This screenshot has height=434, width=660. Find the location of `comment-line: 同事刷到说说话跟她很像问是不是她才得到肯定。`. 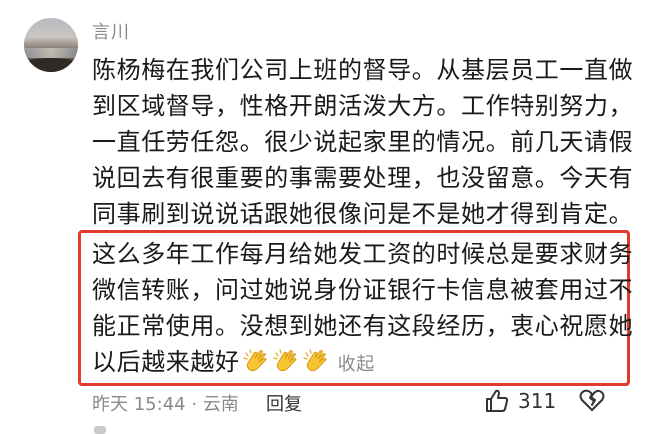

comment-line: 同事刷到说说话跟她很像问是不是她才得到肯定。 is located at coordinates (363, 214).